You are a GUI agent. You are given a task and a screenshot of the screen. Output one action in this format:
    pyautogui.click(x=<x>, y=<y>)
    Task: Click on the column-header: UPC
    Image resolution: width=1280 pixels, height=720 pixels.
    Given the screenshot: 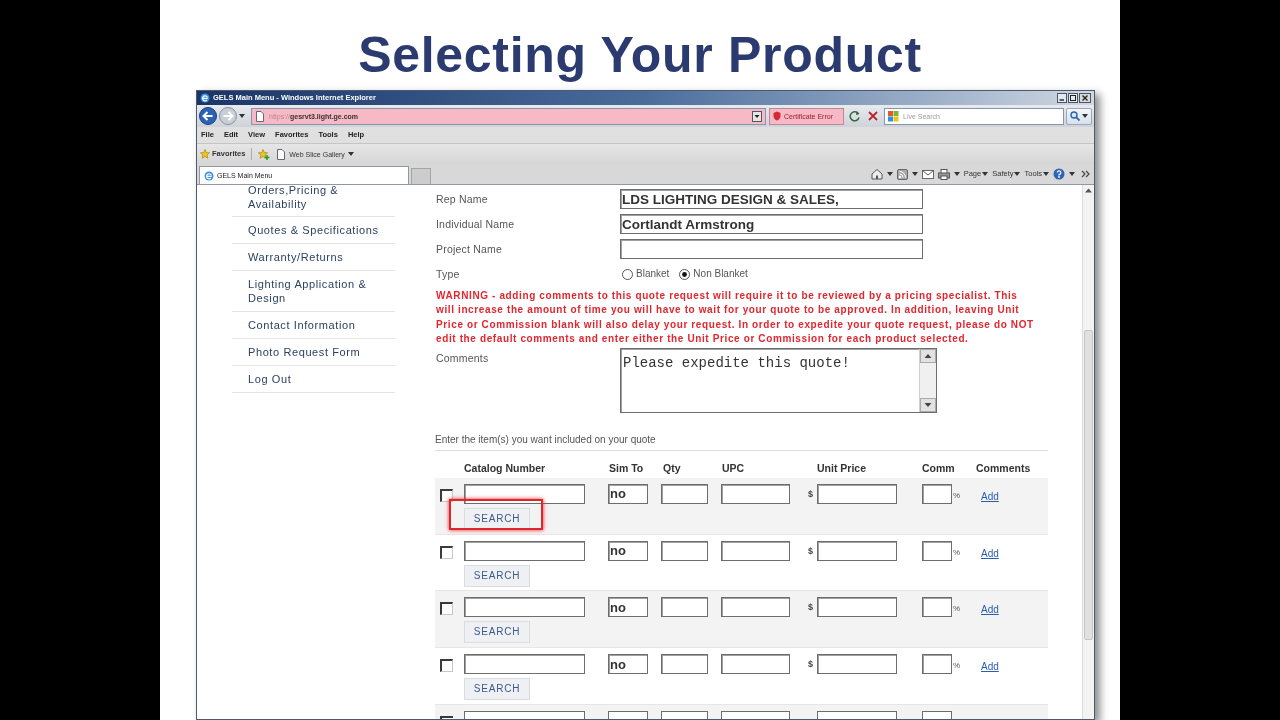 What is the action you would take?
    pyautogui.click(x=733, y=467)
    